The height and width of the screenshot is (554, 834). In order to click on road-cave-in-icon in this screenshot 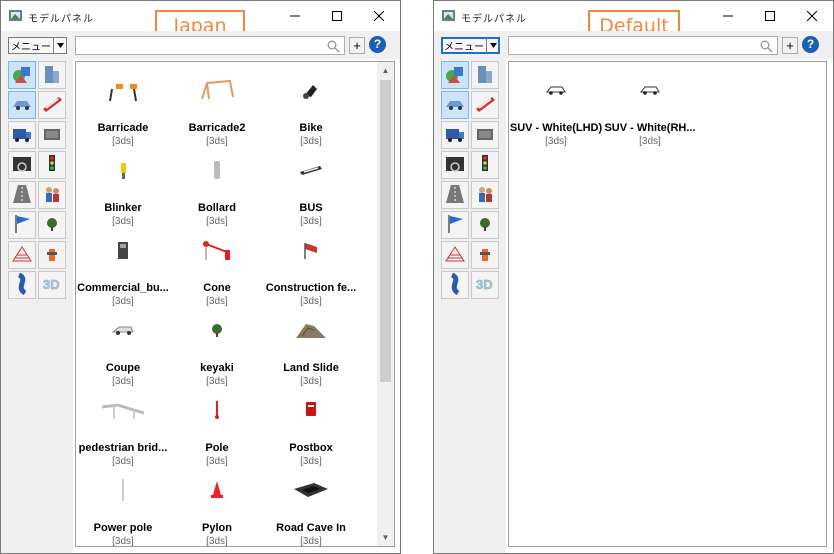, I will do `click(311, 490)`.